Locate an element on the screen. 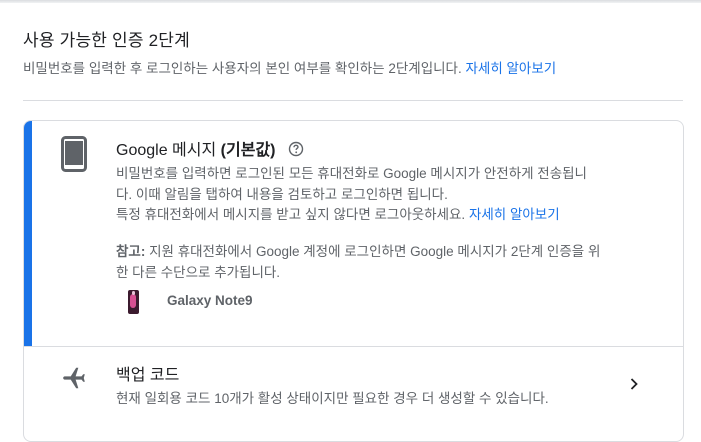 This screenshot has width=701, height=442. device-image is located at coordinates (133, 302).